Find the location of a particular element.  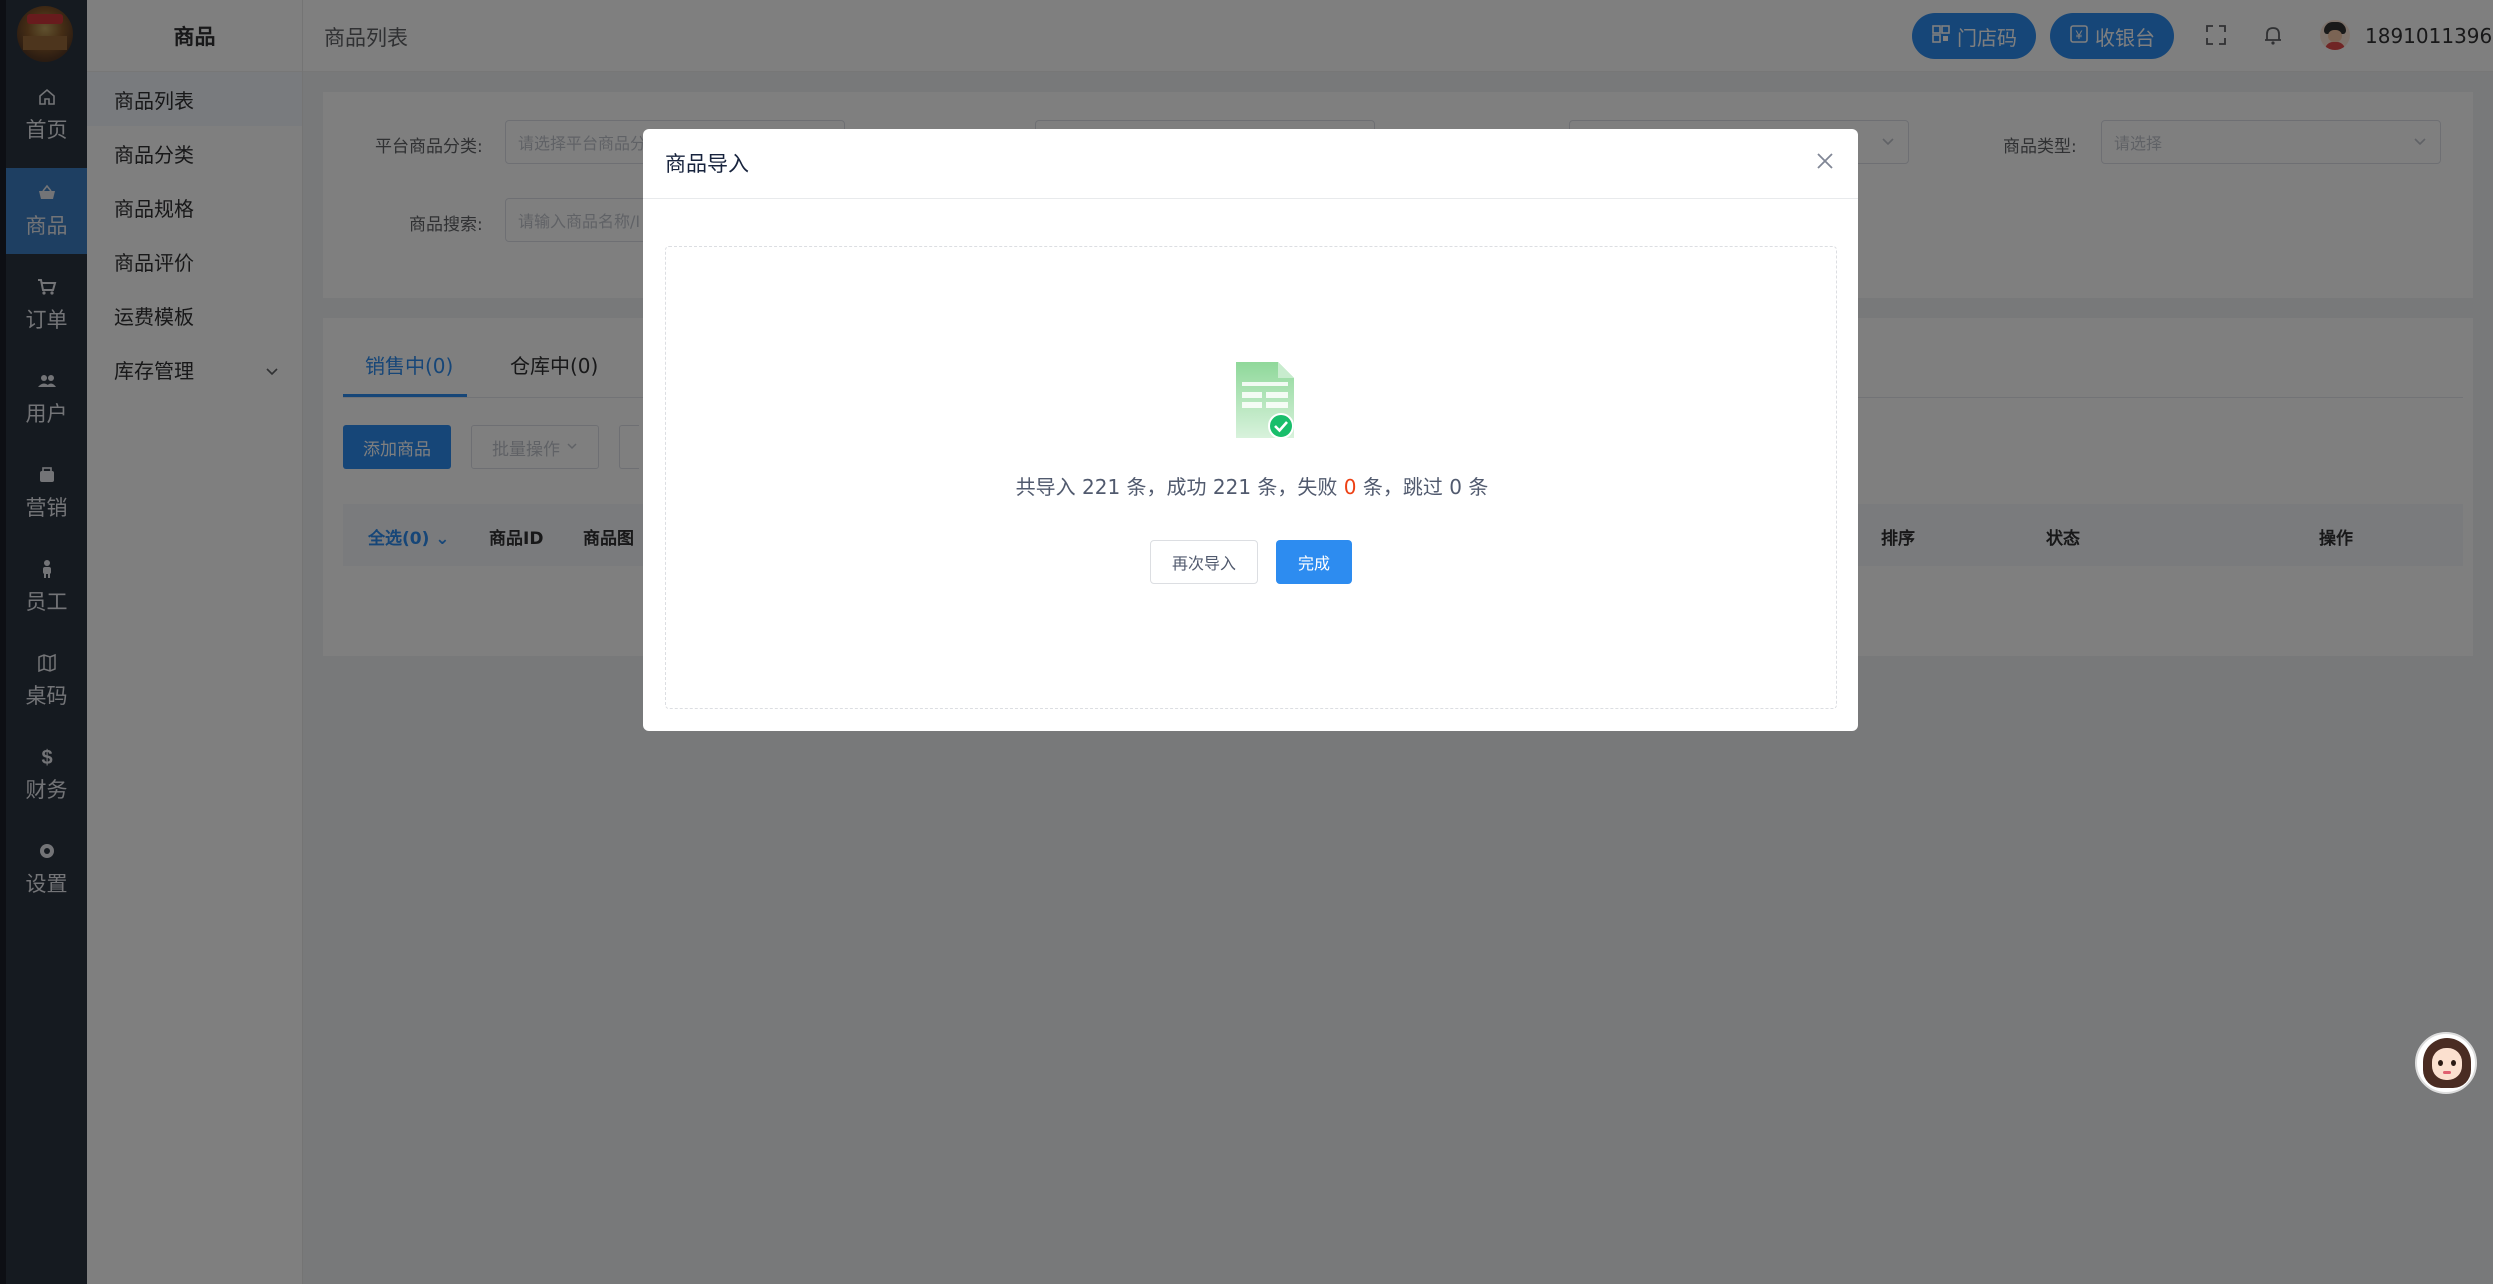

import-result-text: 共导入 221 条，成功 221 条，失败 0 条，跳过 0 条 is located at coordinates (1252, 485).